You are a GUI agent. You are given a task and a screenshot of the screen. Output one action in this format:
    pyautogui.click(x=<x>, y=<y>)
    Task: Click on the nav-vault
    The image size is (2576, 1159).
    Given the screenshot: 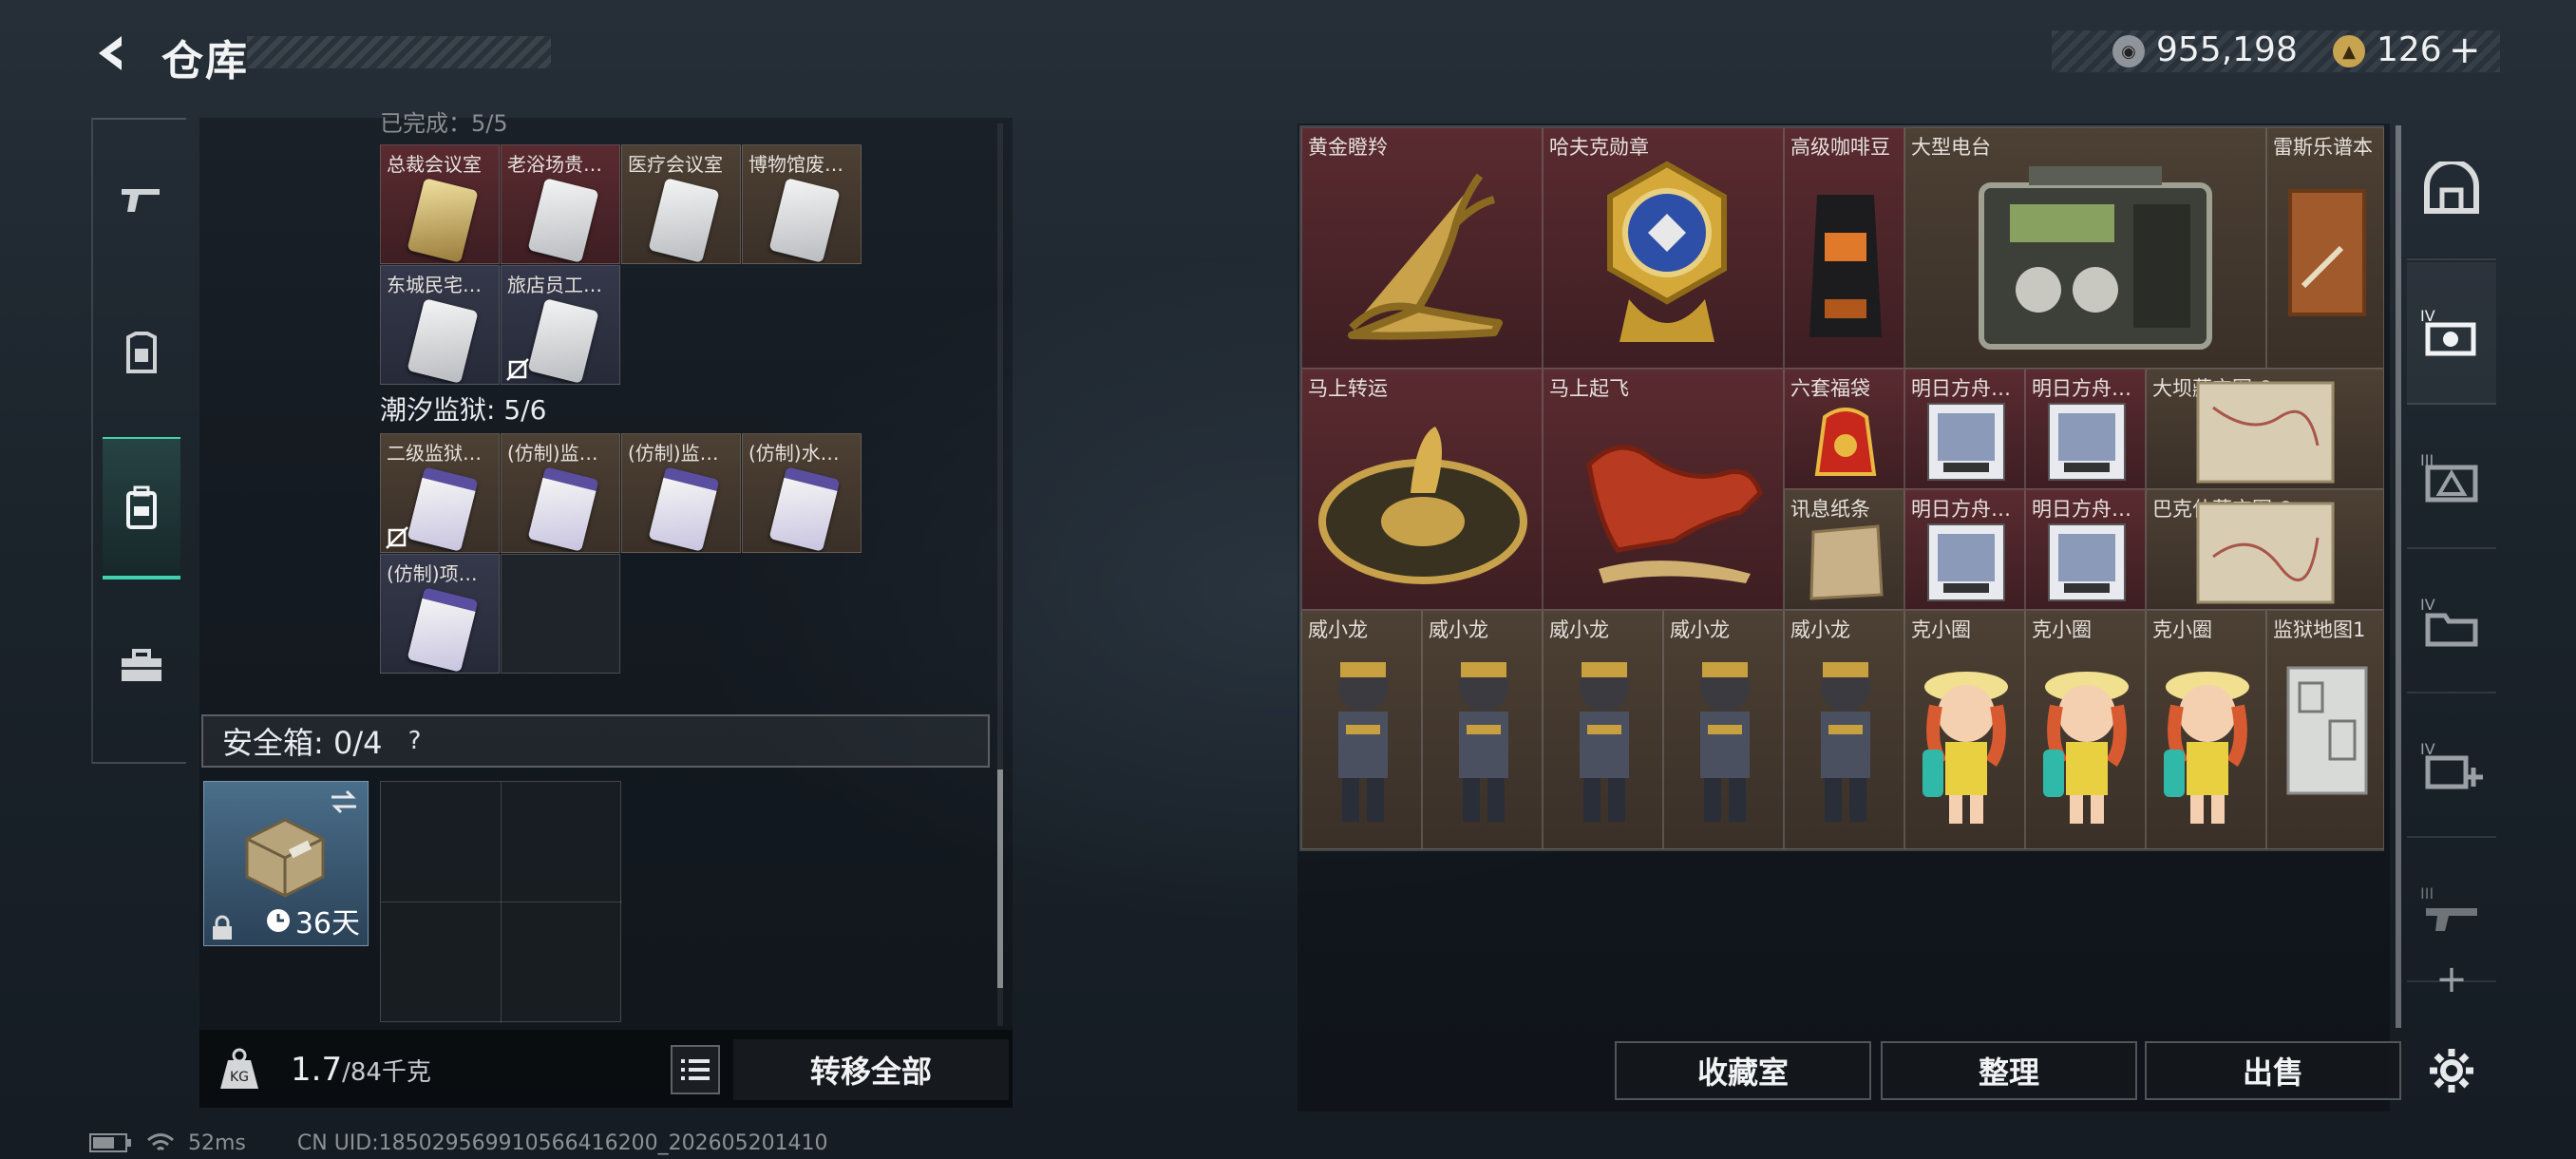 What is the action you would take?
    pyautogui.click(x=2451, y=189)
    